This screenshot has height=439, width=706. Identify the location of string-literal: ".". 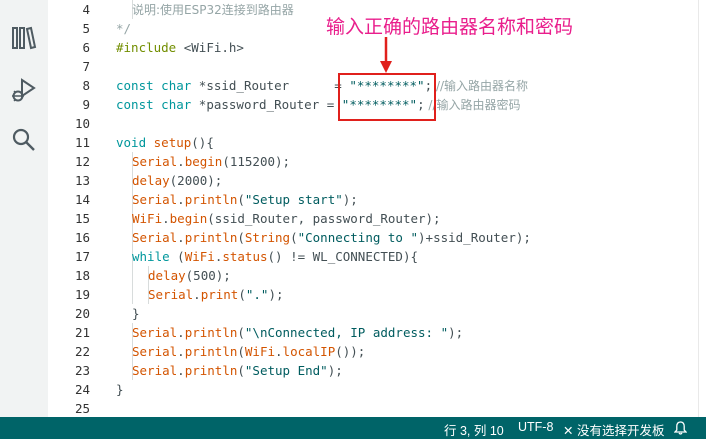
(257, 294).